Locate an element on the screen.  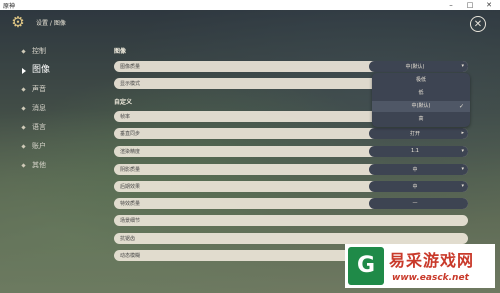
setting-label: 后期效果 is located at coordinates (130, 187).